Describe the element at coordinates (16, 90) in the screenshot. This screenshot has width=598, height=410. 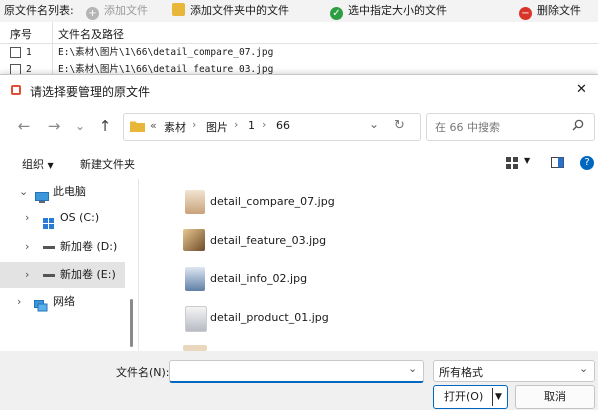
I see `dialog-app-icon` at that location.